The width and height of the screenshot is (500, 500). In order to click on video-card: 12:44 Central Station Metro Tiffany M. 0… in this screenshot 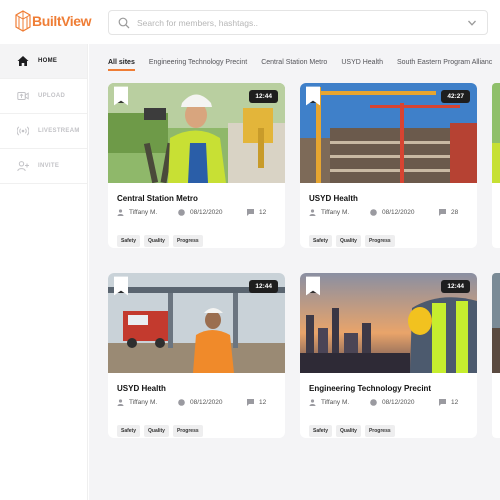, I will do `click(196, 165)`.